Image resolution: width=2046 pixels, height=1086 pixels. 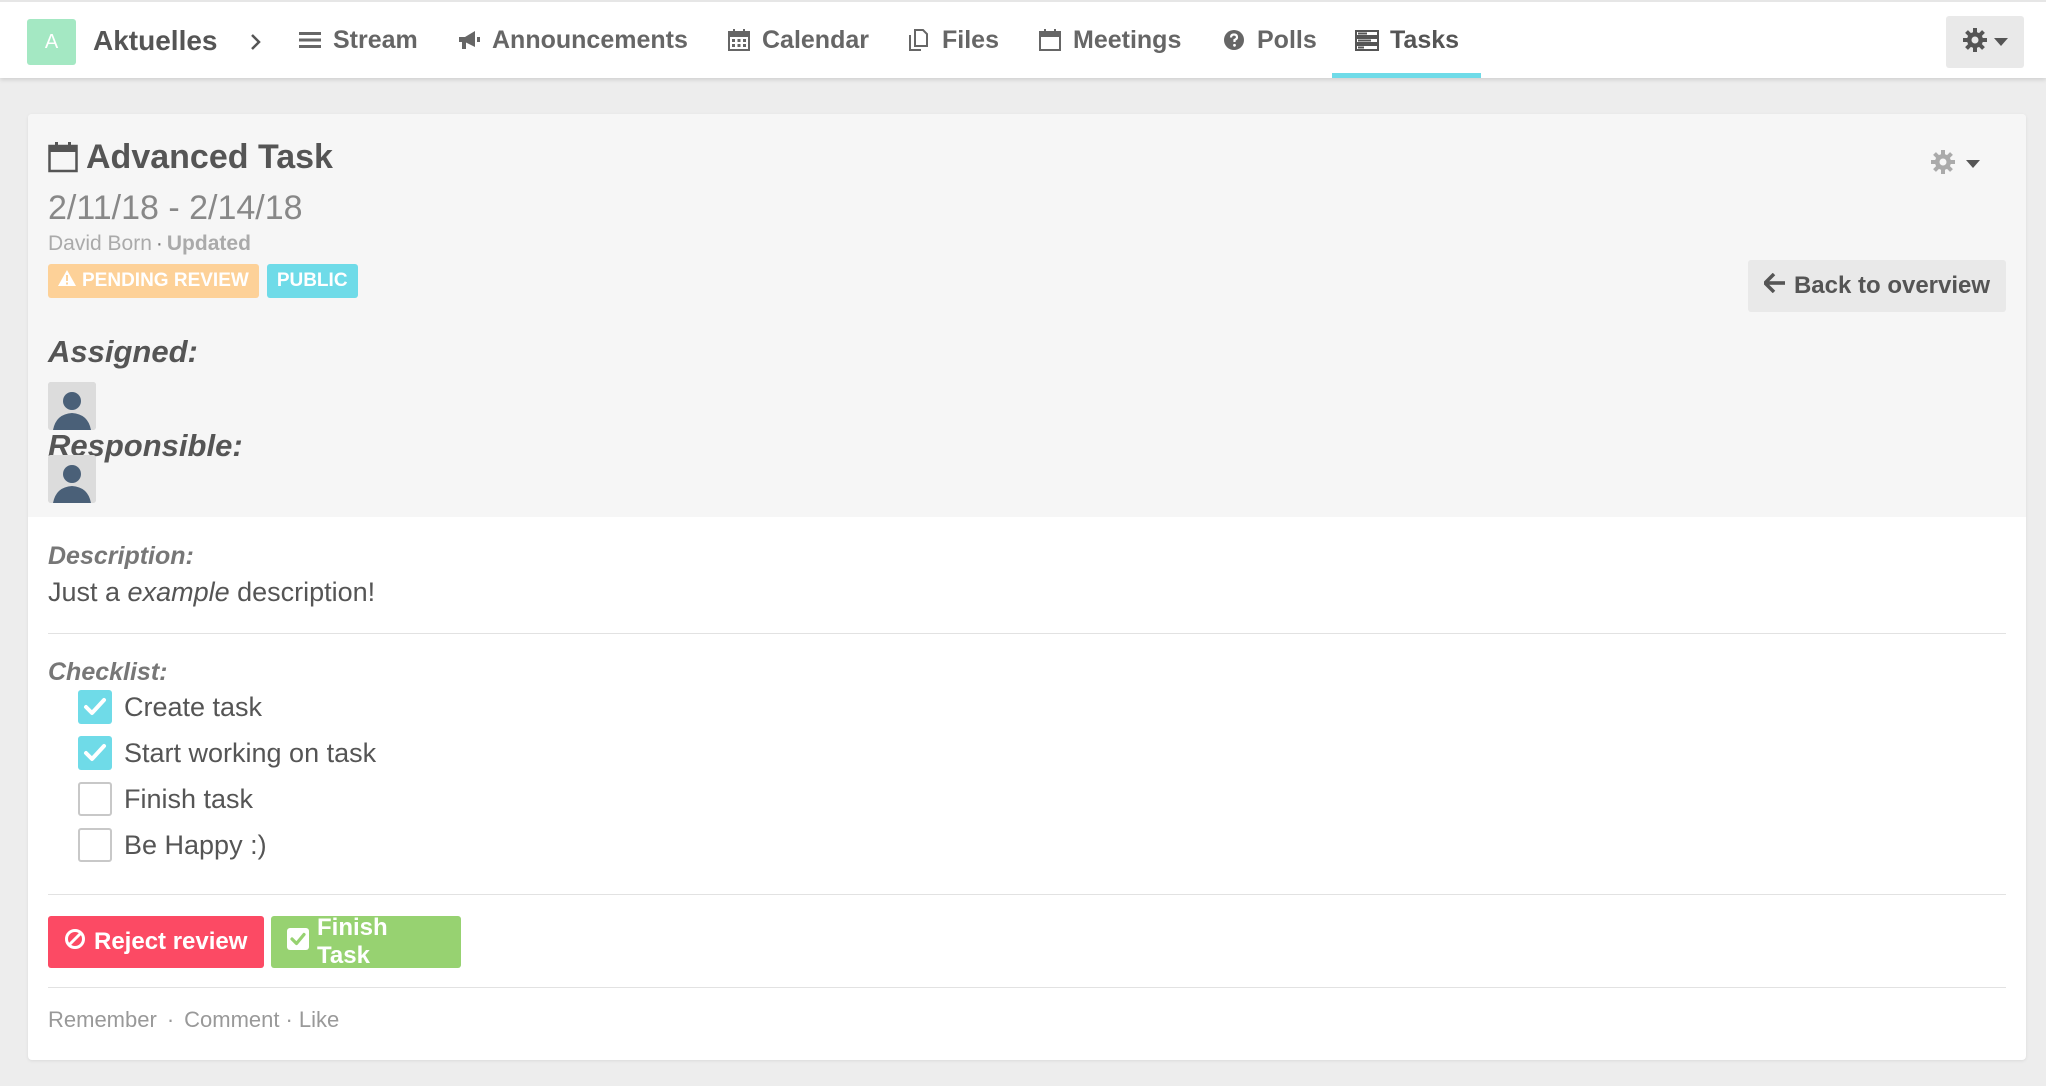 I want to click on nav-tab-label: Tasks, so click(x=1425, y=39).